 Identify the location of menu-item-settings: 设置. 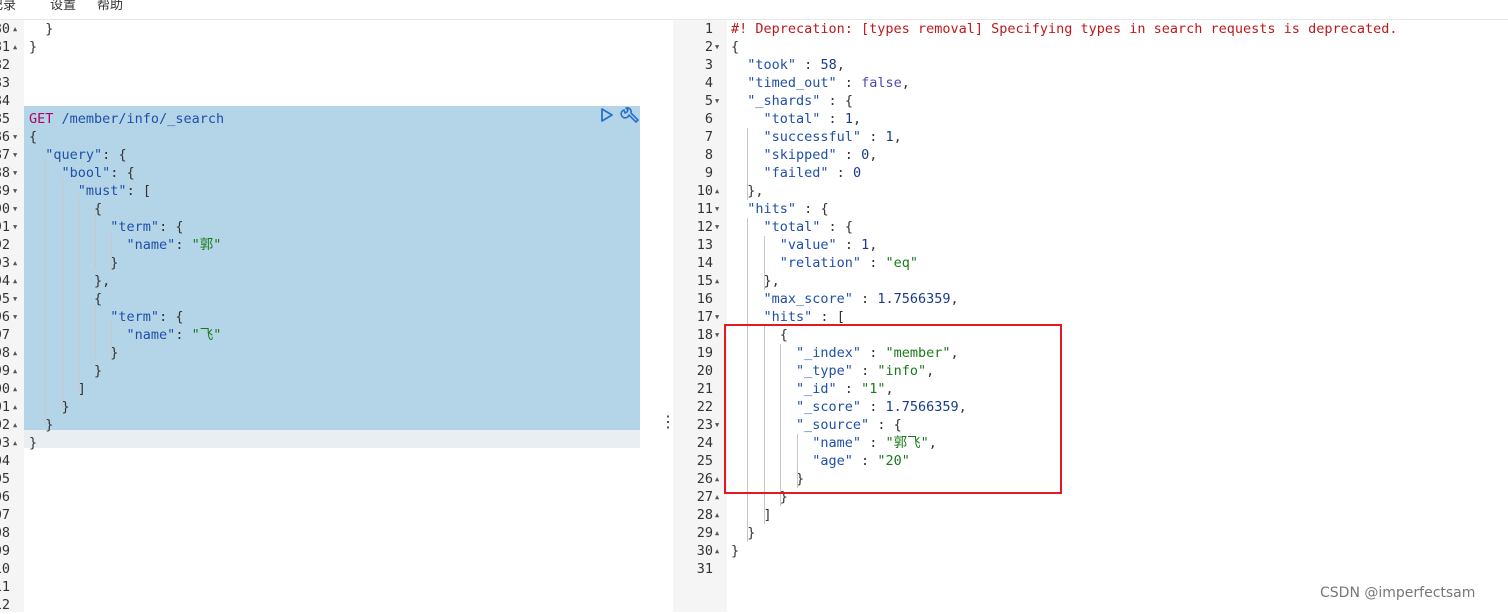
(63, 6).